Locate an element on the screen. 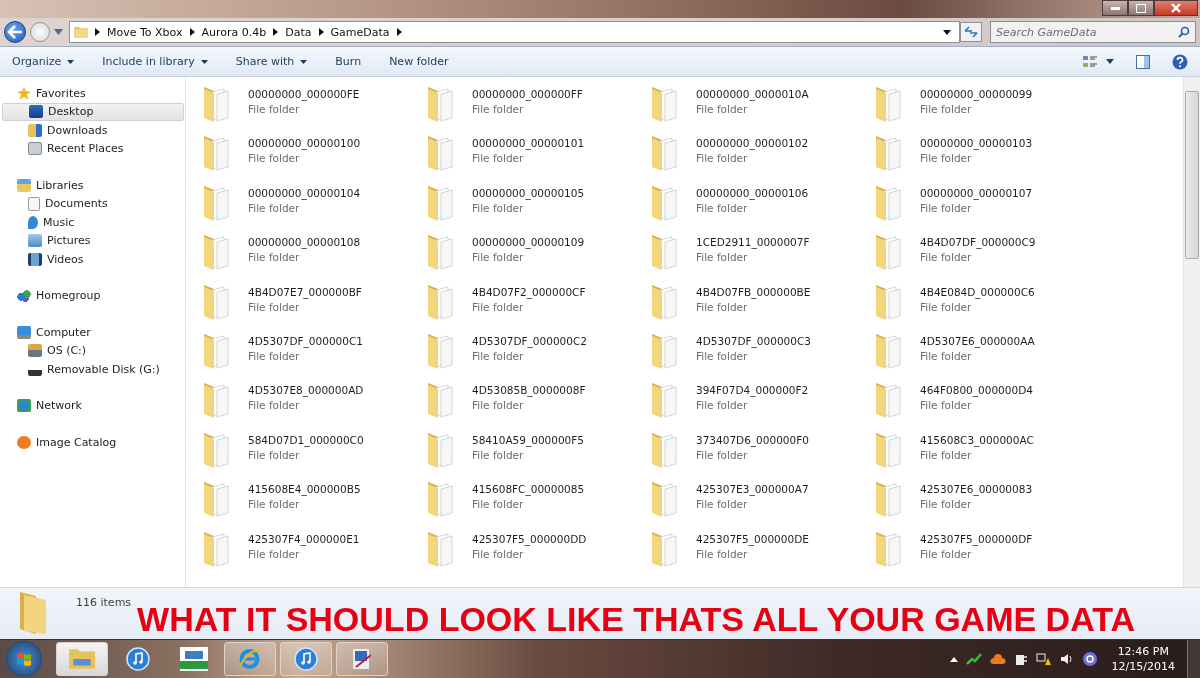 The image size is (1200, 678). nav-item: Favorites is located at coordinates (92, 93).